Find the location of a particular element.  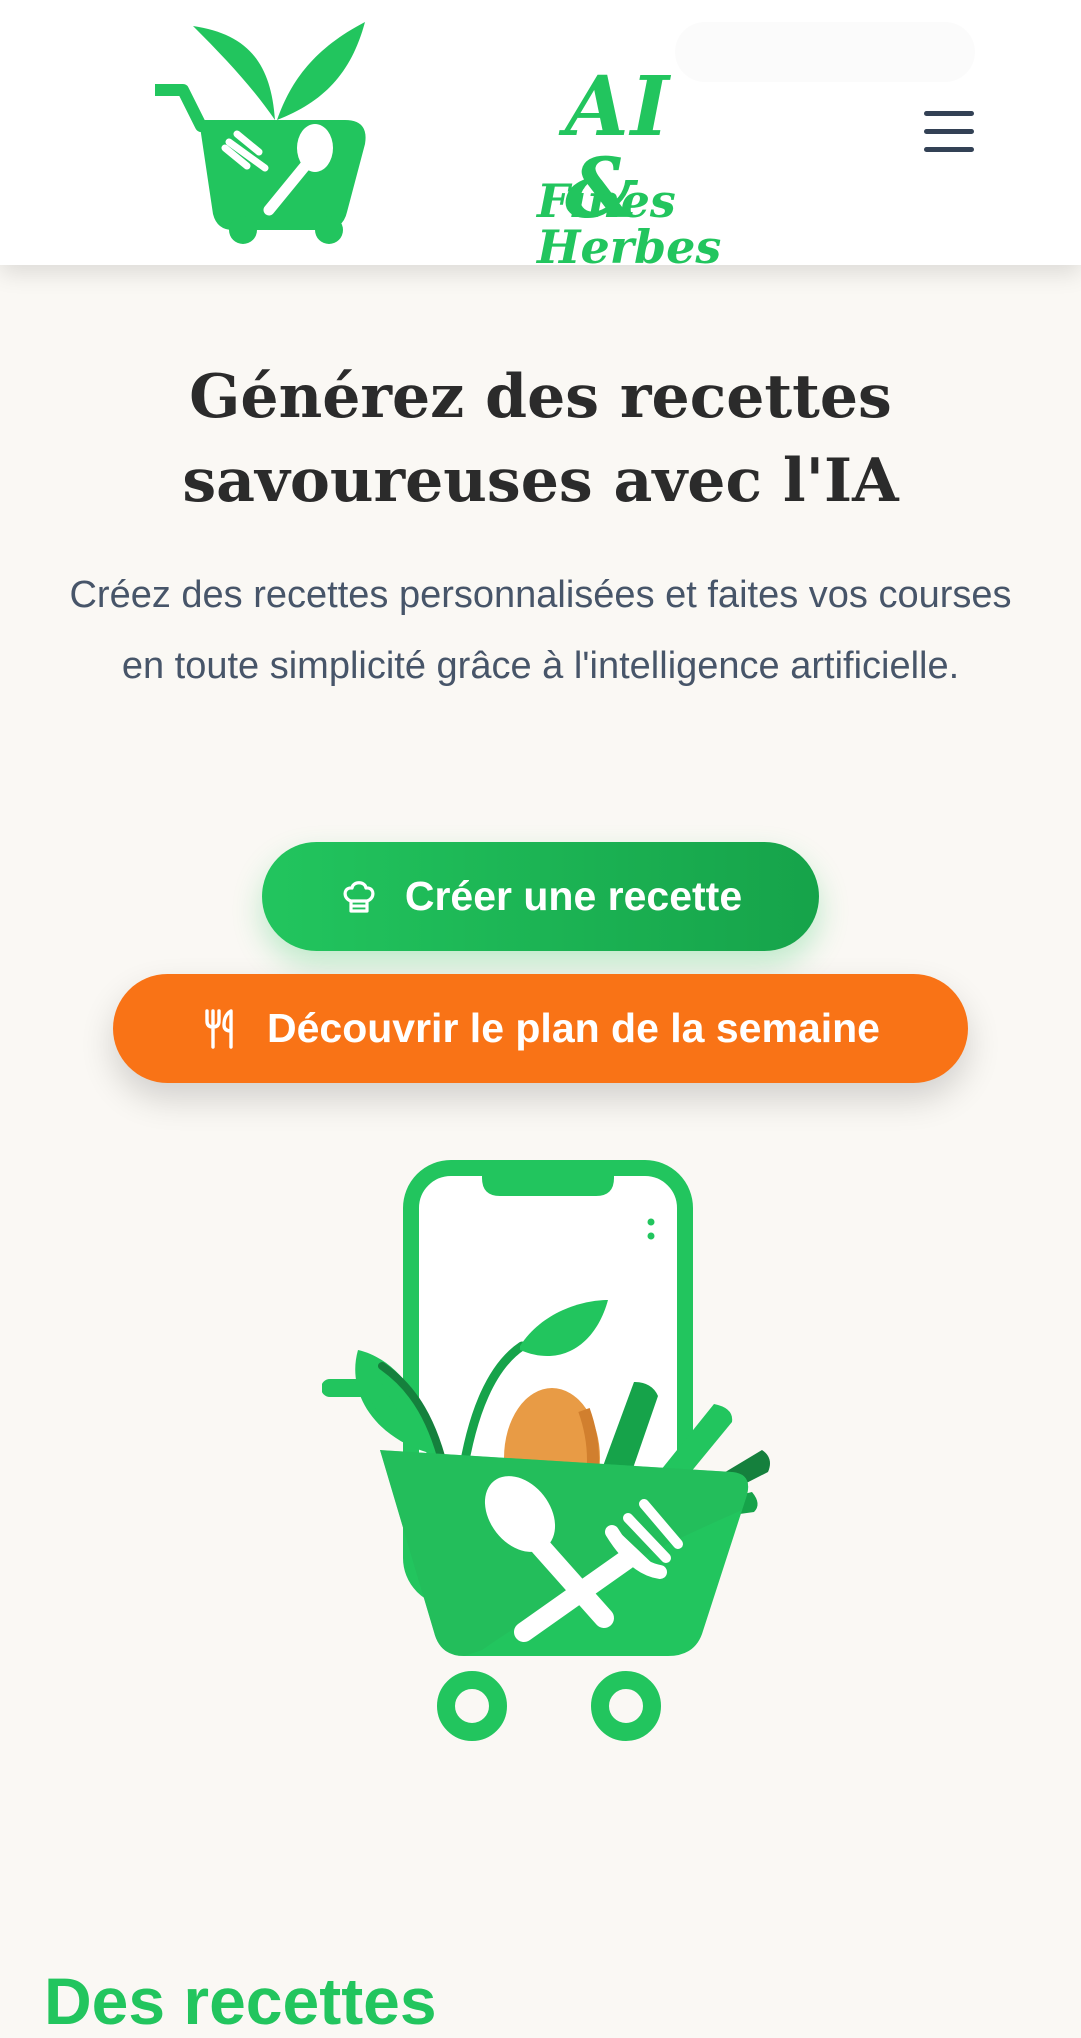

utensils-icon is located at coordinates (221, 1029).